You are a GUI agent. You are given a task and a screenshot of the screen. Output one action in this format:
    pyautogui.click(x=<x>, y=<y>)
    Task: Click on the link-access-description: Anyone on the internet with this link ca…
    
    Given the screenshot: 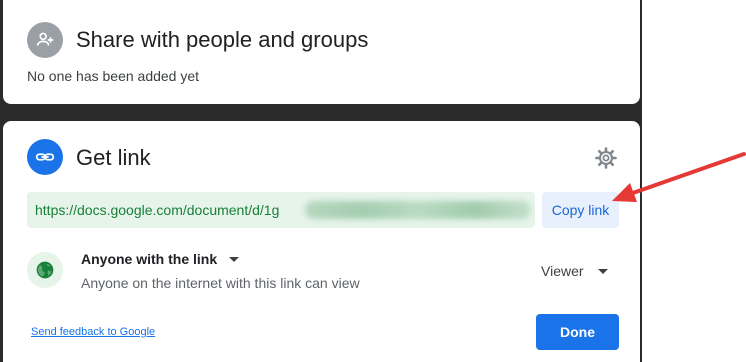 What is the action you would take?
    pyautogui.click(x=220, y=283)
    